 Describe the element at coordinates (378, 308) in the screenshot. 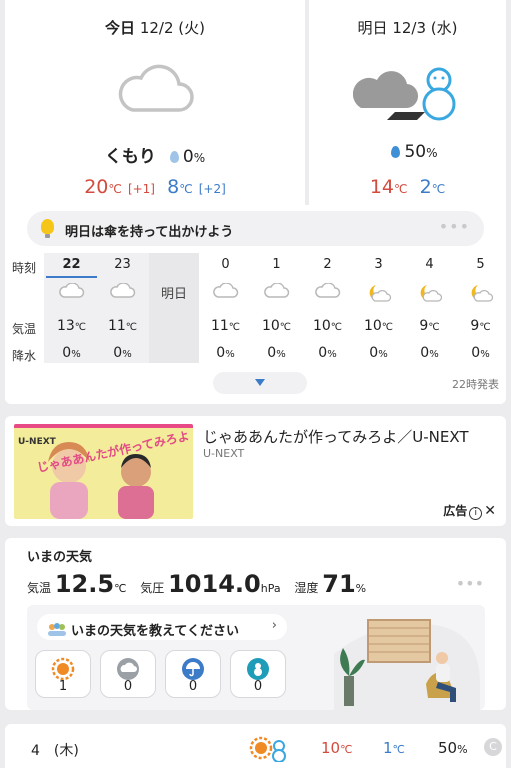

I see `hour-column: 3 10℃ 0%` at that location.